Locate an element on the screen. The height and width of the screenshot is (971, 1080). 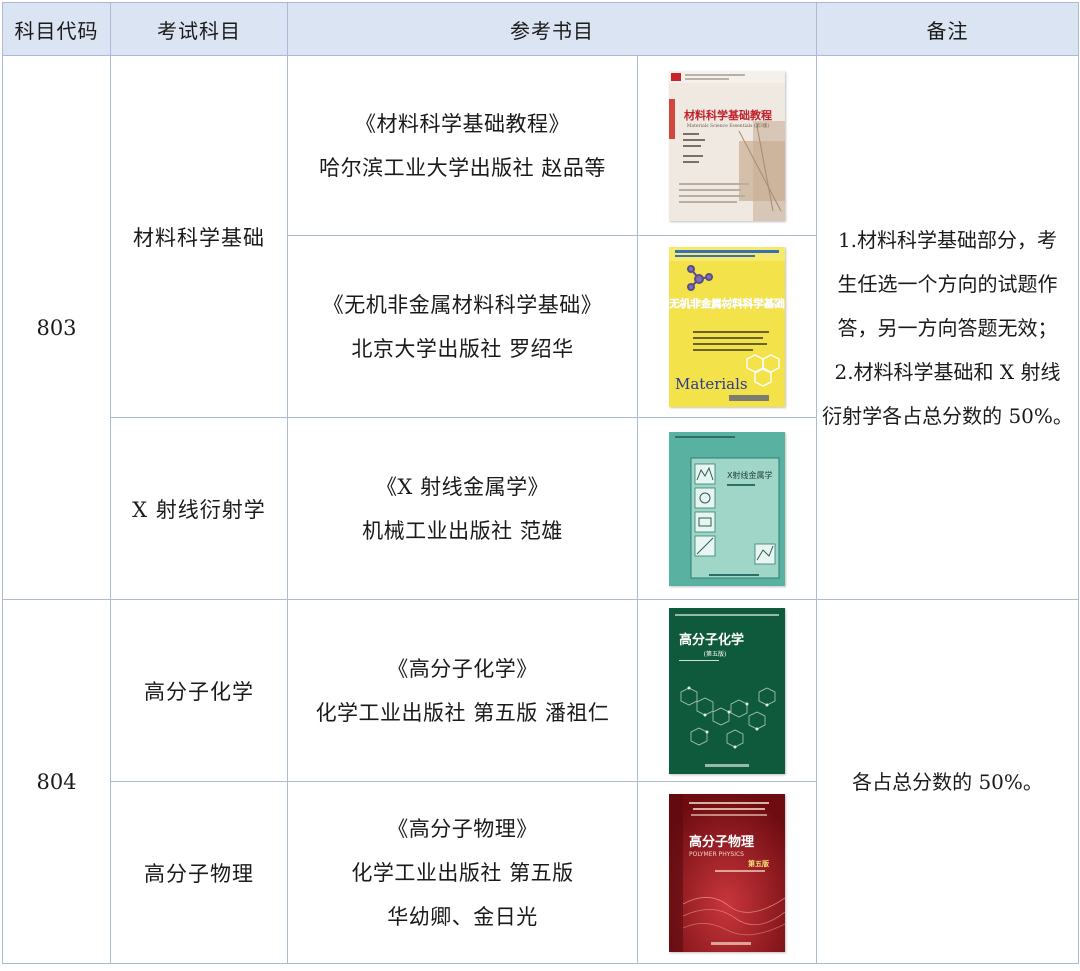
book-cover-cell: X射线金属学 is located at coordinates (727, 508).